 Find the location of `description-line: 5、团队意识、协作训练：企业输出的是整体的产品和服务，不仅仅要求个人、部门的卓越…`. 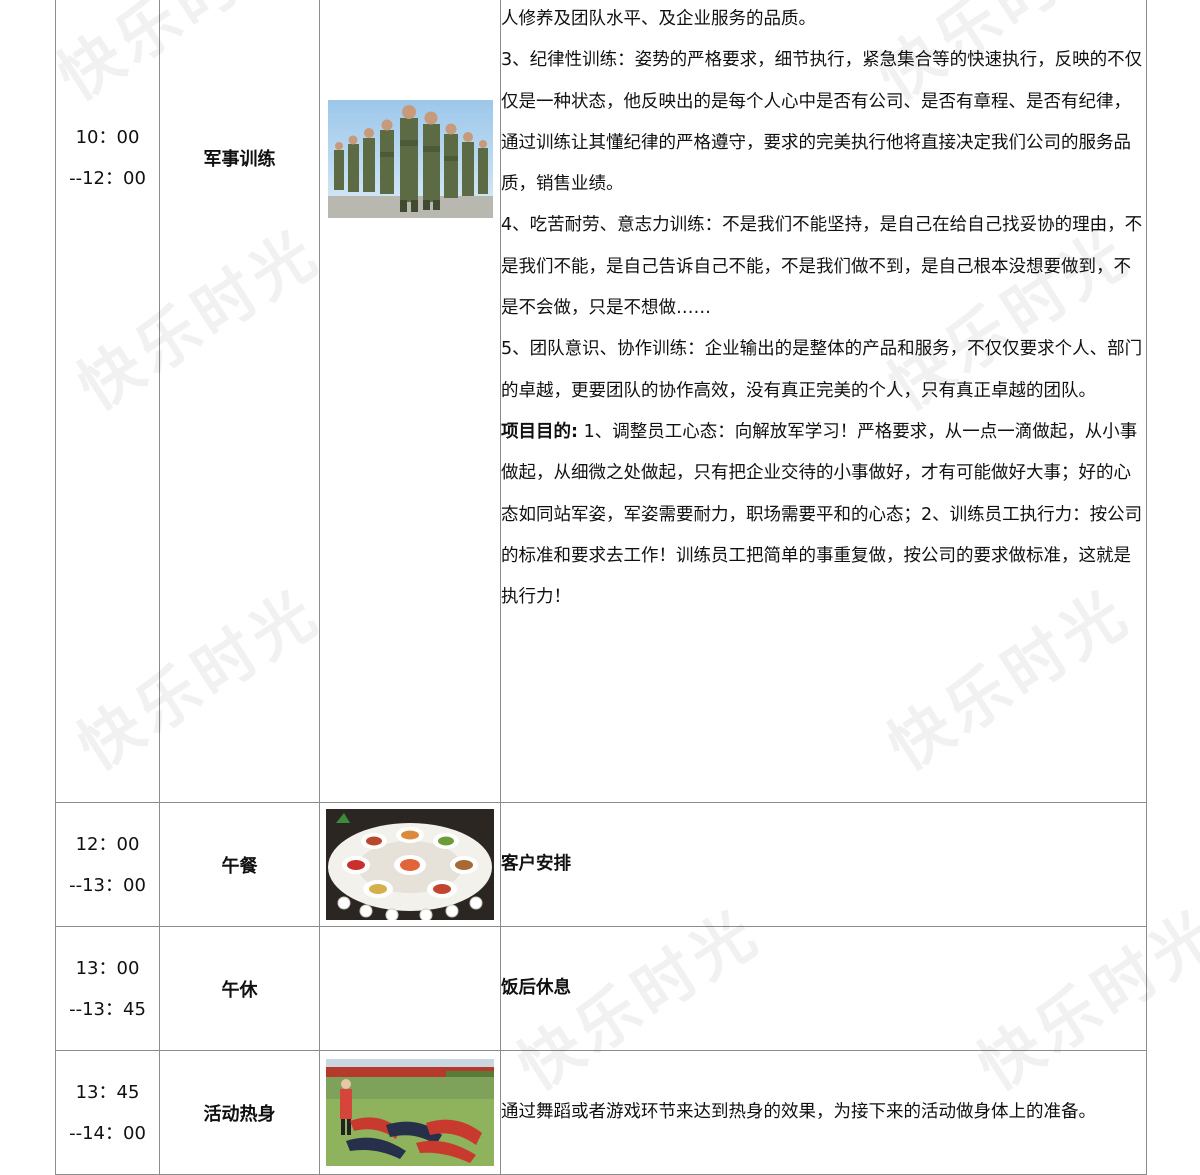

description-line: 5、团队意识、协作训练：企业输出的是整体的产品和服务，不仅仅要求个人、部门的卓越… is located at coordinates (822, 370).